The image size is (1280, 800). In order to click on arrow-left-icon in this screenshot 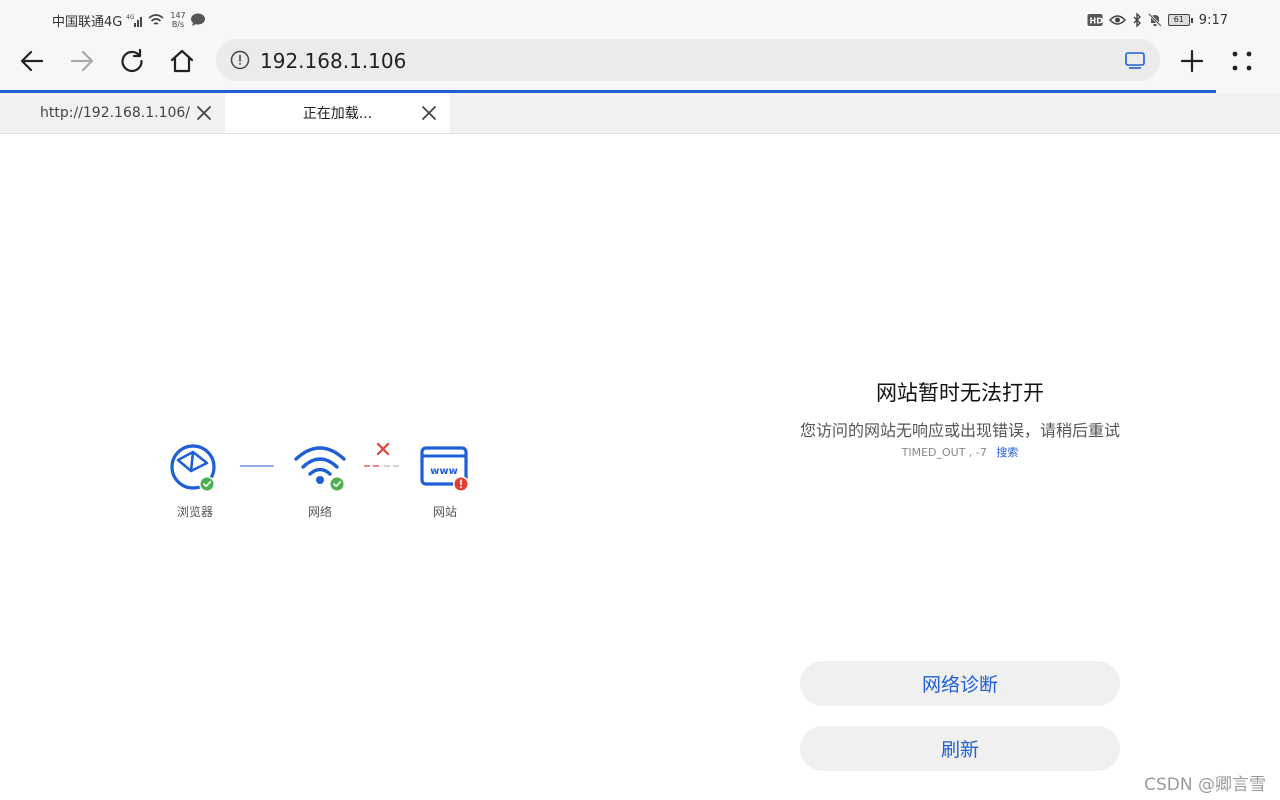, I will do `click(32, 61)`.